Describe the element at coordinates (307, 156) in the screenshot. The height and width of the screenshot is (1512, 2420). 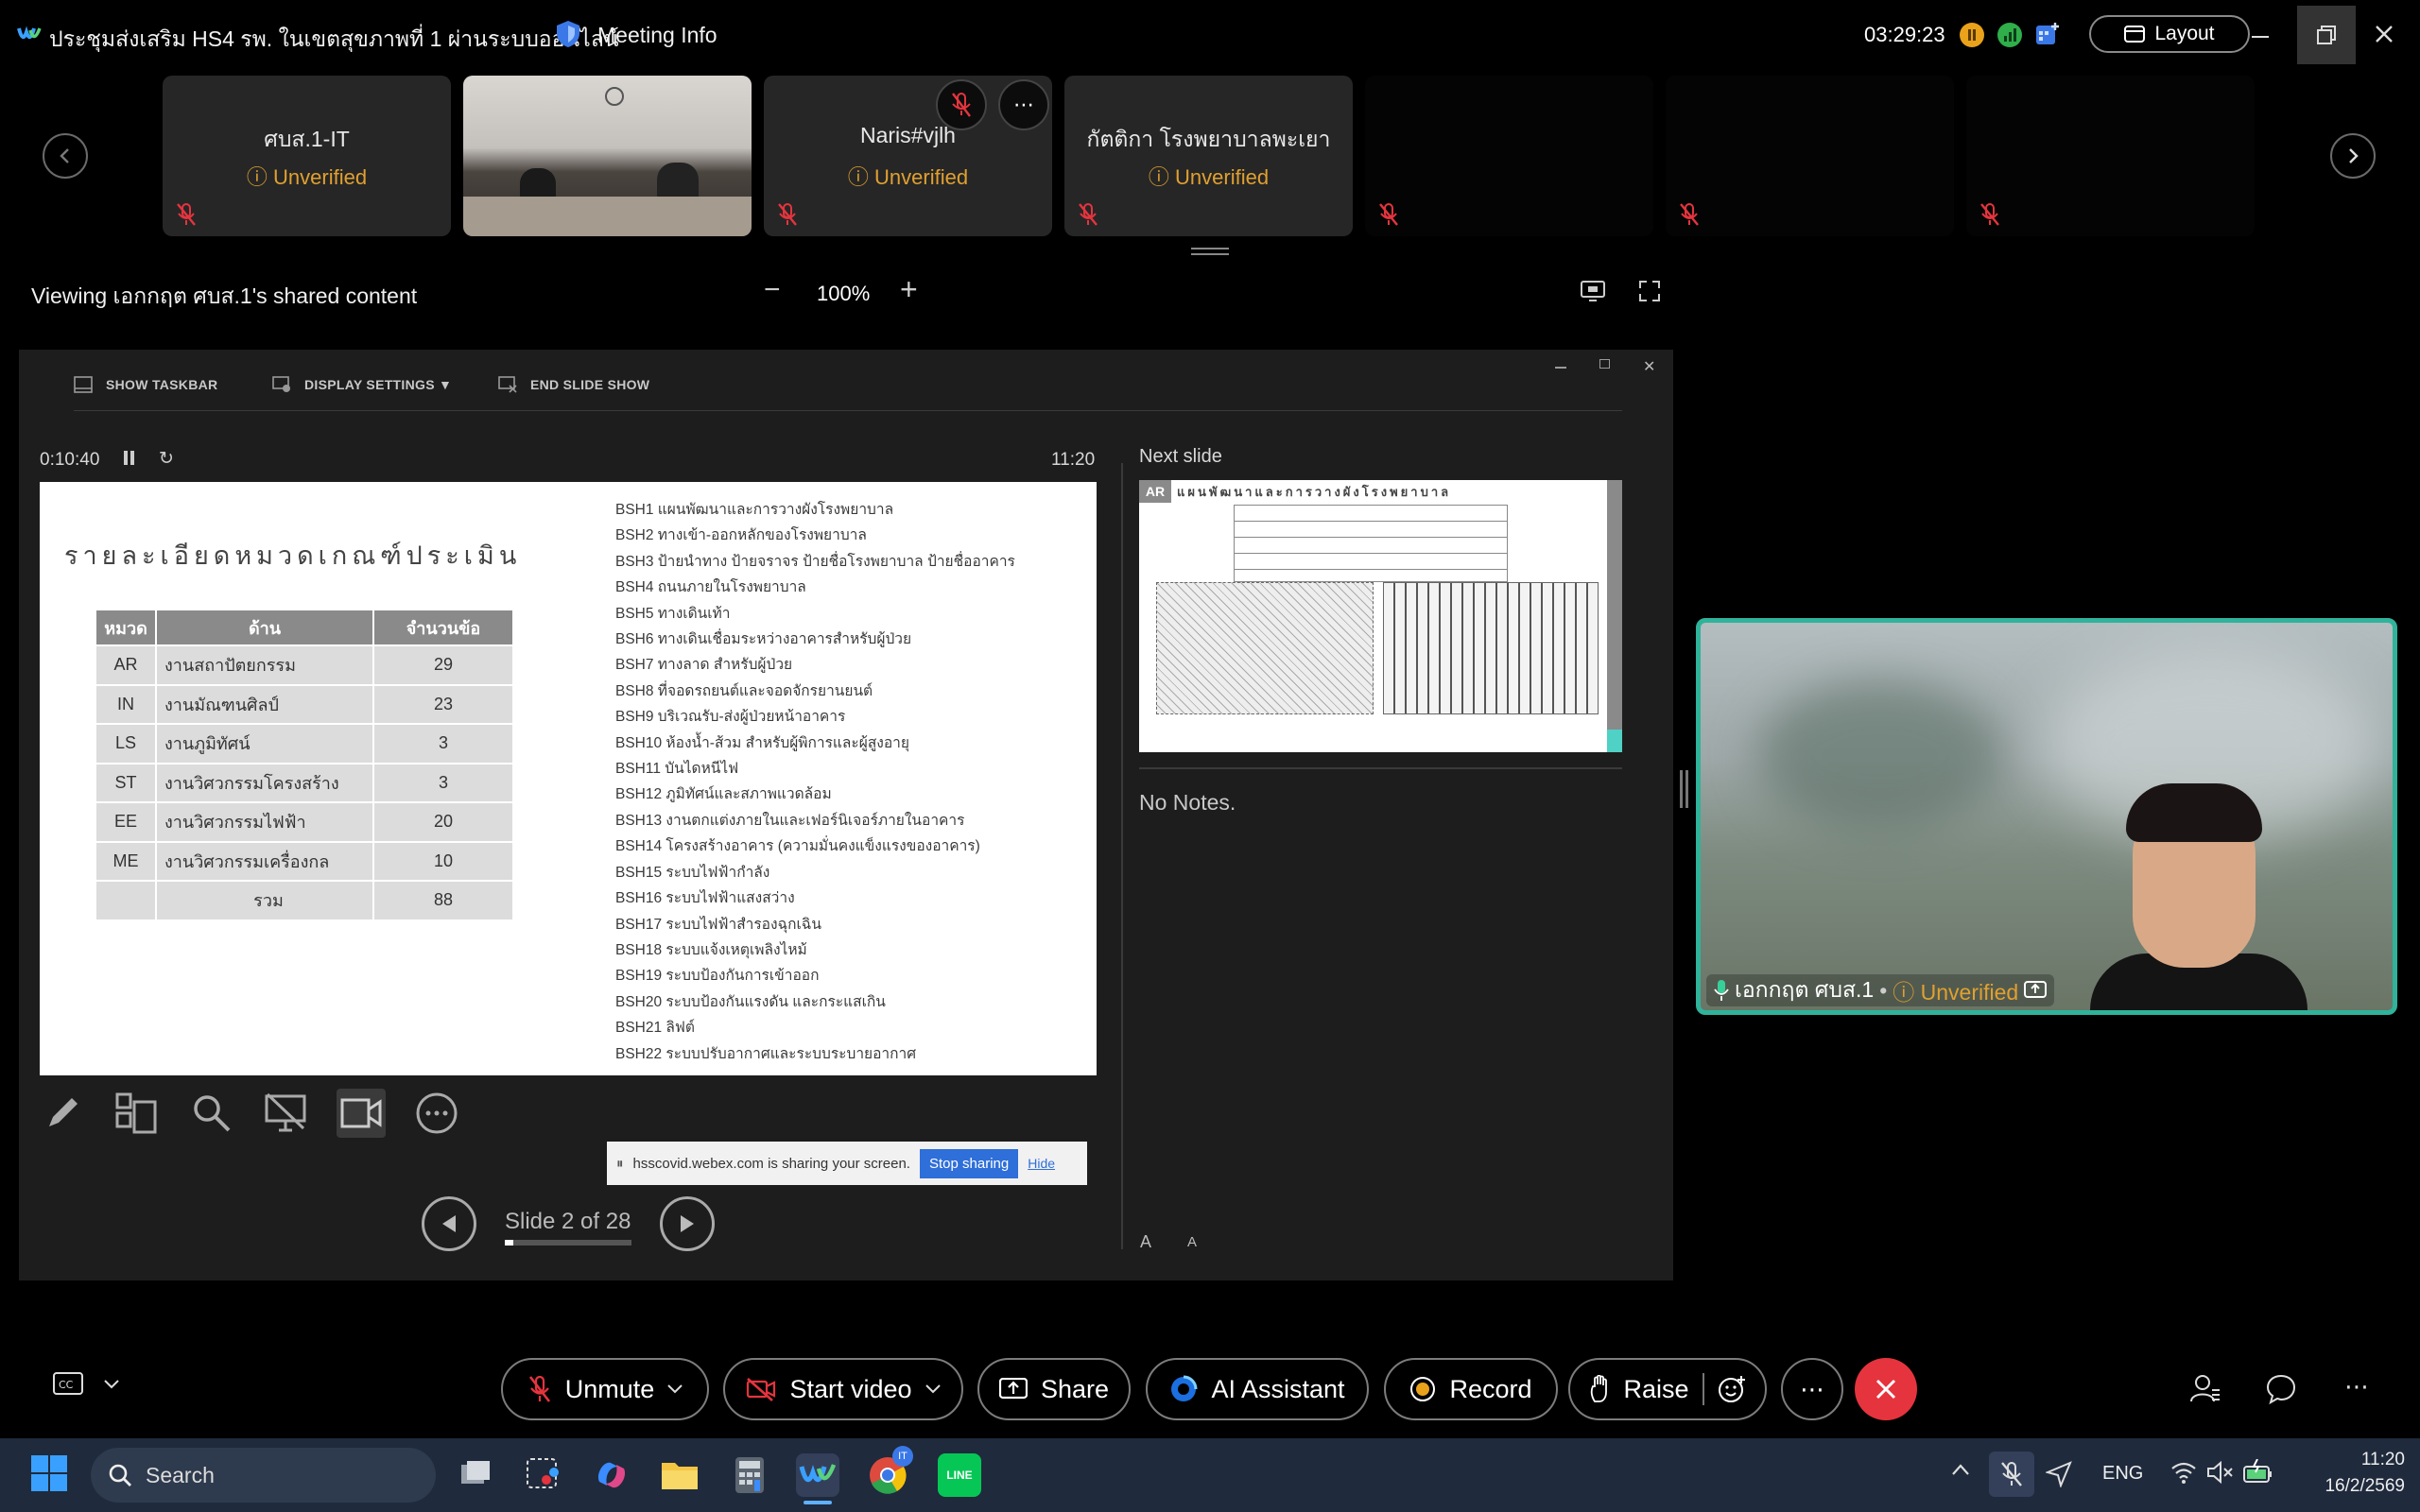
I see `participant-tile: ศบส.1-IT ⓘ Unverified` at that location.